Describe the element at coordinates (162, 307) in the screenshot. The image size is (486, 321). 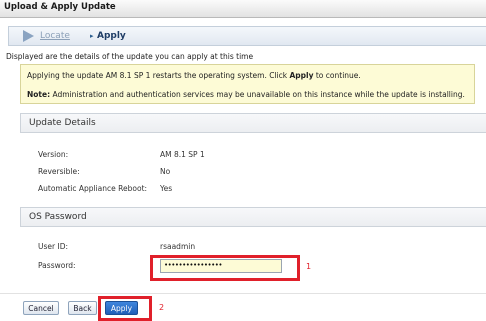
I see `annotation-marker-2: 2` at that location.